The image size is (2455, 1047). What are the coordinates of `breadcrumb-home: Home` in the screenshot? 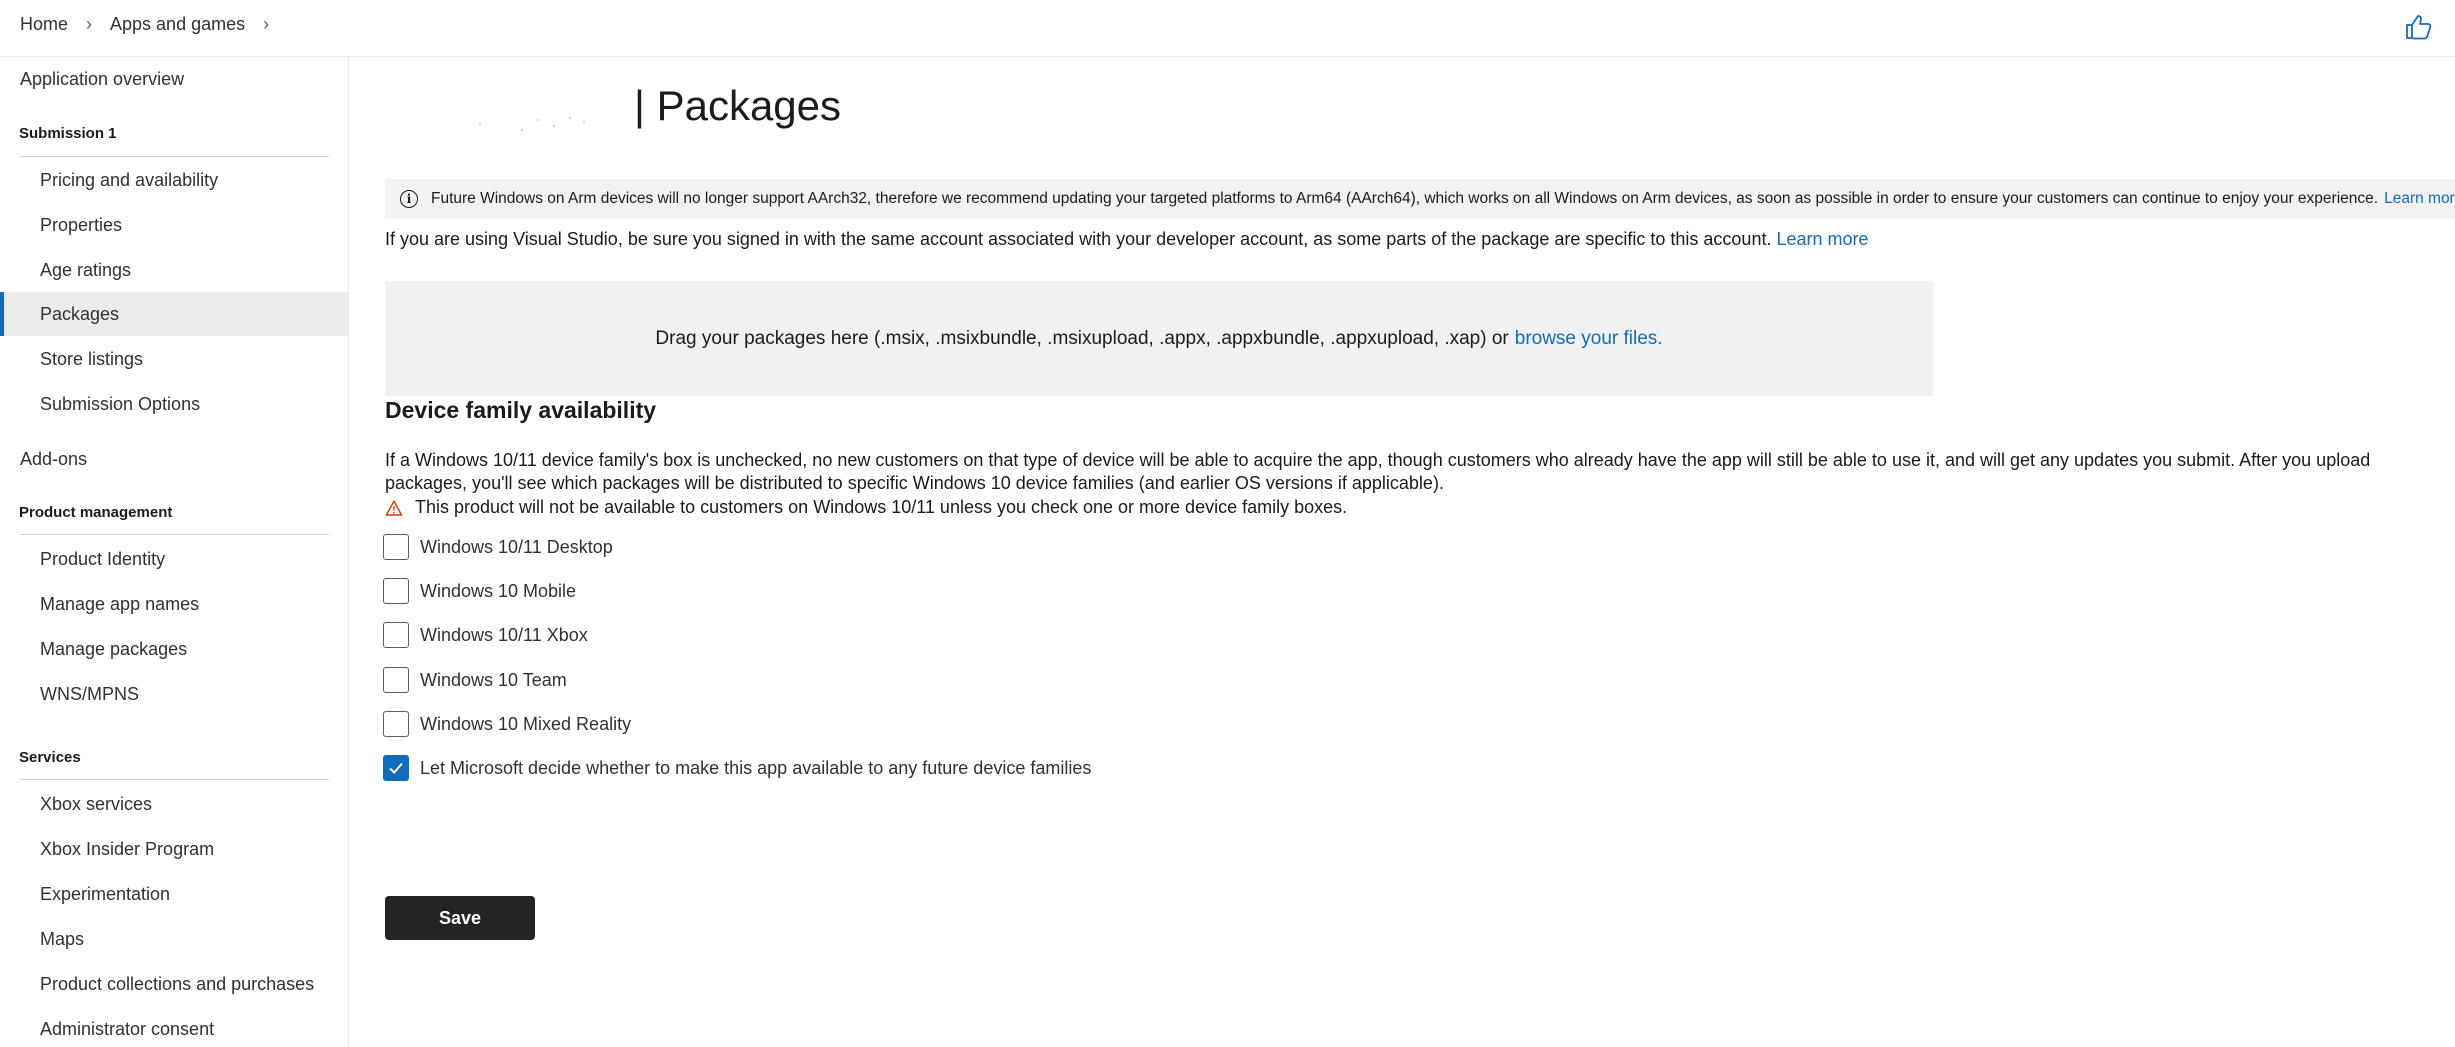 It's located at (44, 24).